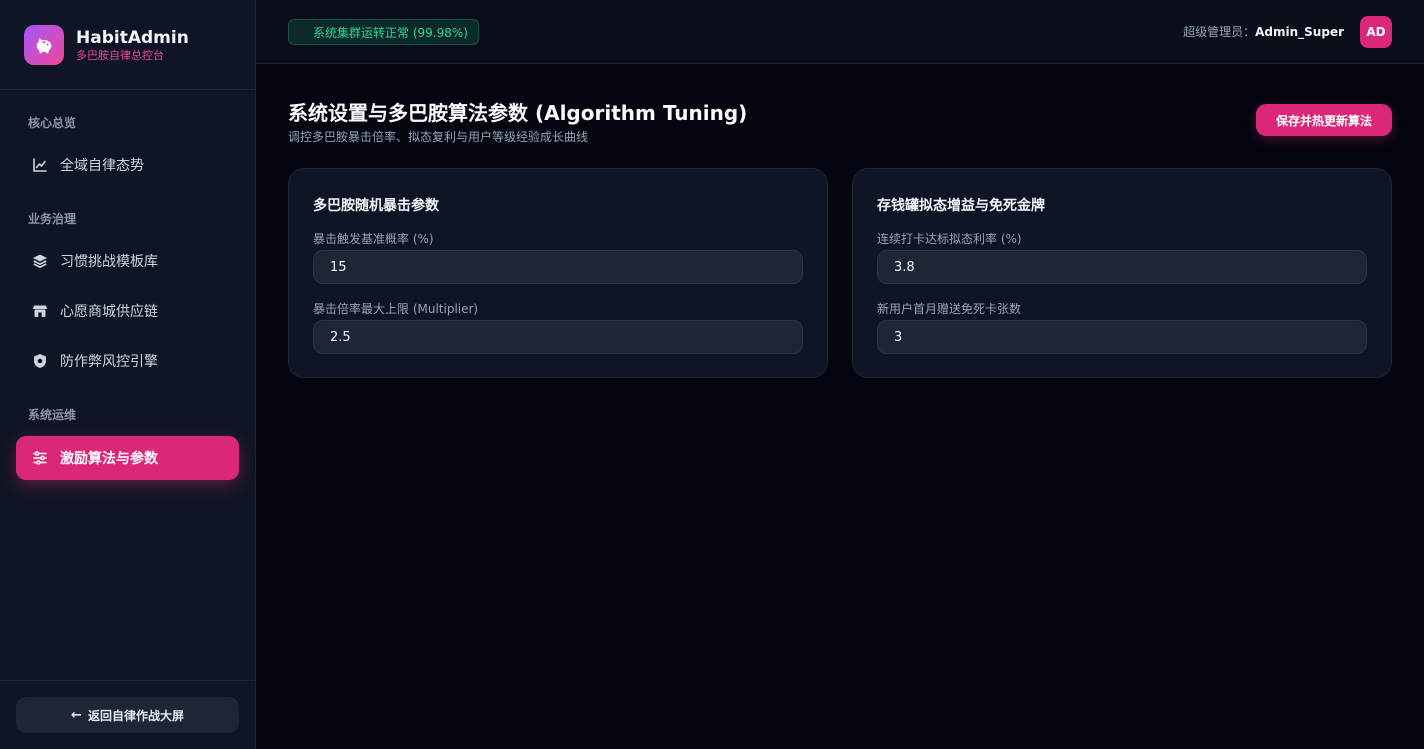 The image size is (1424, 749). What do you see at coordinates (44, 45) in the screenshot?
I see `piggy-bank-icon` at bounding box center [44, 45].